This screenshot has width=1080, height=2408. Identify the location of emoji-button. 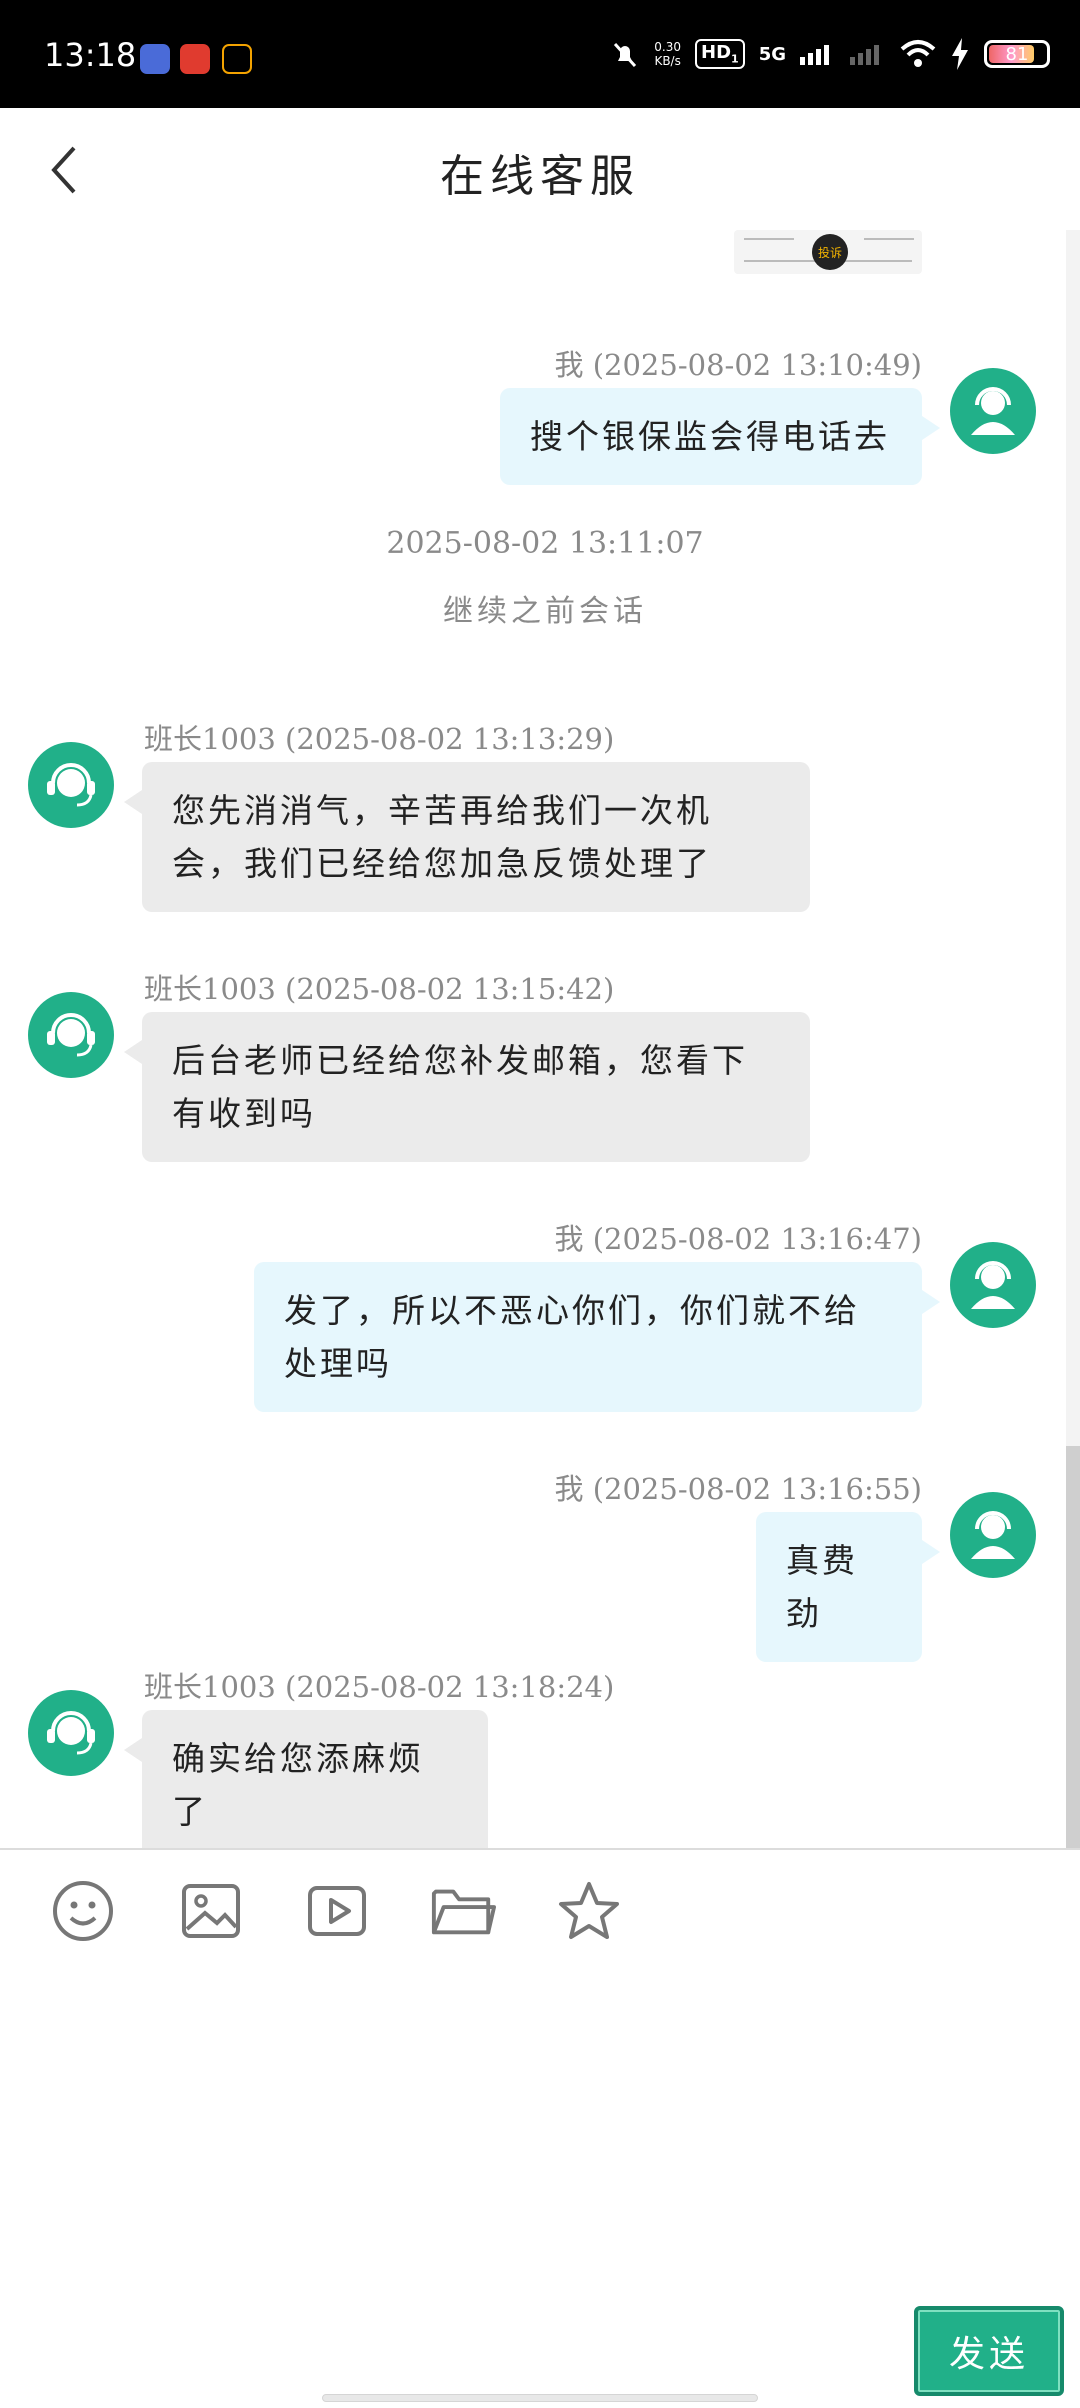
(83, 1911).